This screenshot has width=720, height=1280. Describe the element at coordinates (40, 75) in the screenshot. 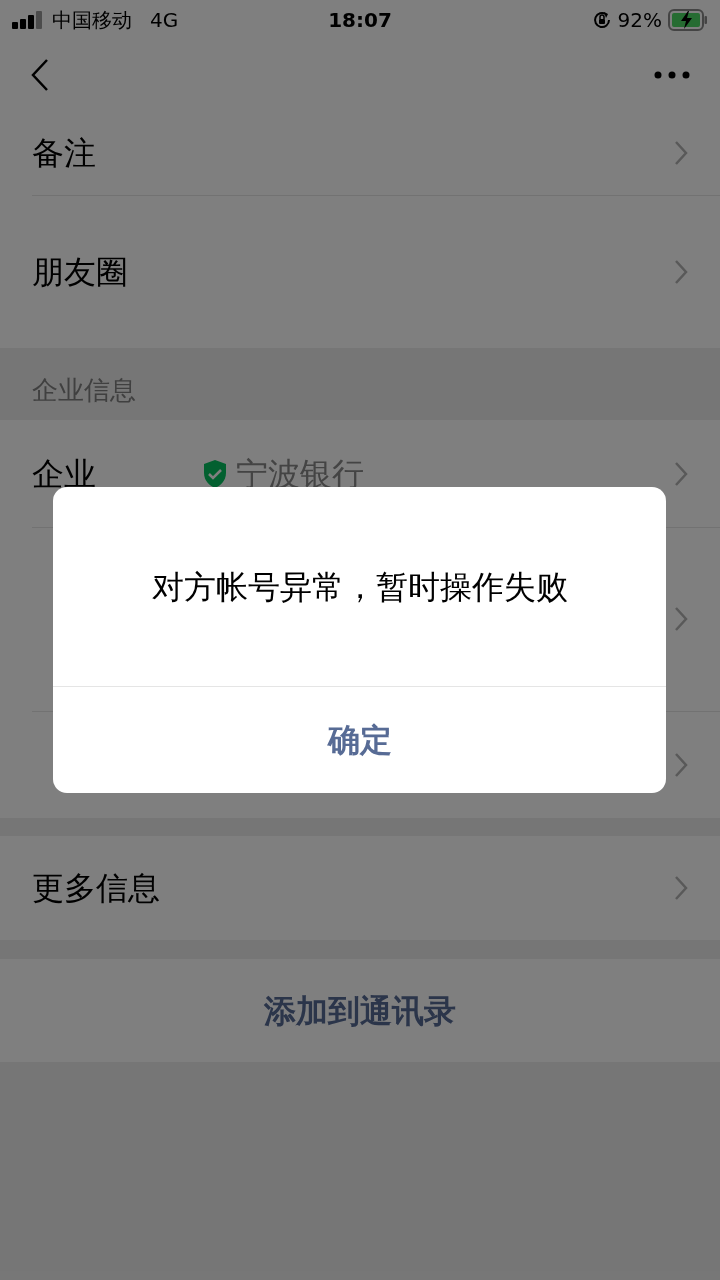

I see `back-icon` at that location.